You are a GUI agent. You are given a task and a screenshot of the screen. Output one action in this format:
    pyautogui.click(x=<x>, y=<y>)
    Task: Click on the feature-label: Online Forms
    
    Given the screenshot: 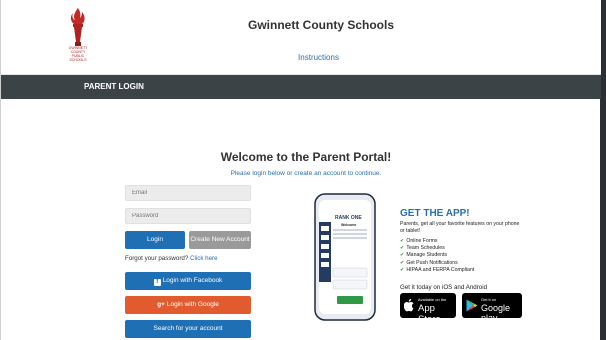 What is the action you would take?
    pyautogui.click(x=422, y=241)
    